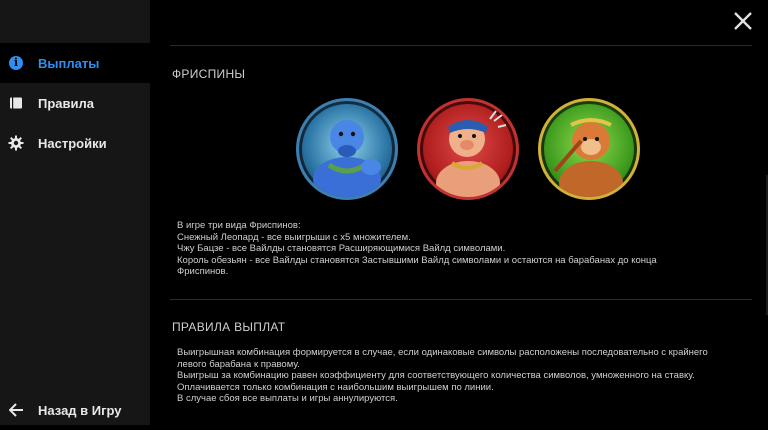 The width and height of the screenshot is (768, 430). Describe the element at coordinates (66, 103) in the screenshot. I see `sidebar-item-label: Правила` at that location.